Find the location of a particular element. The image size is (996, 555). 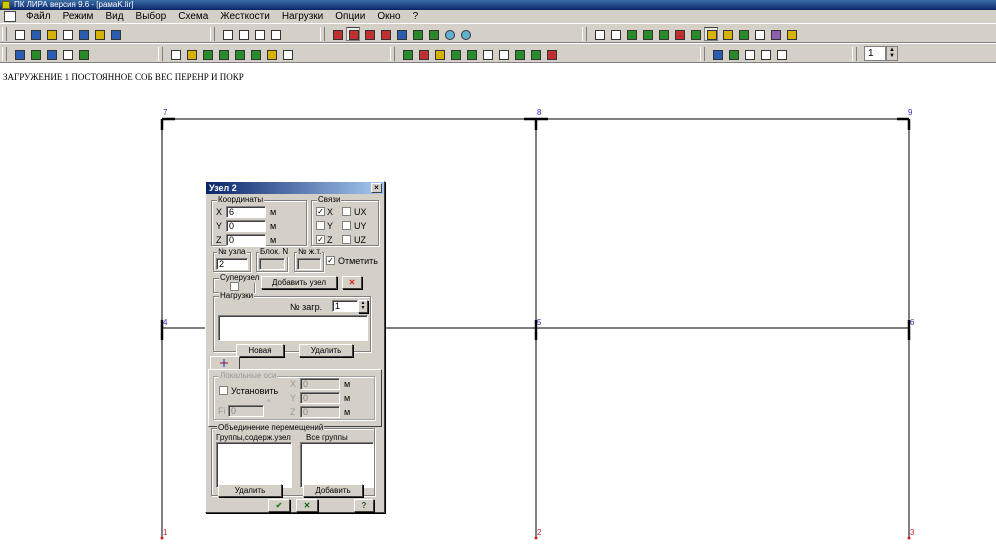

node-label-8: 8 is located at coordinates (539, 112).